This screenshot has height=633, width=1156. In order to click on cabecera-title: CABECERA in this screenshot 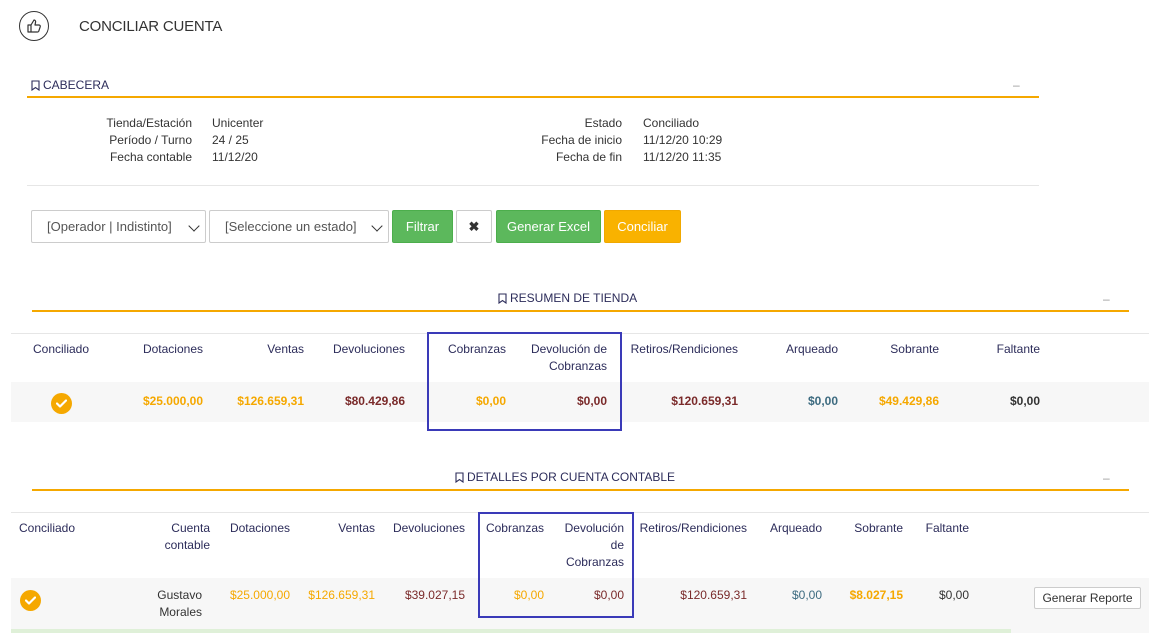, I will do `click(76, 85)`.